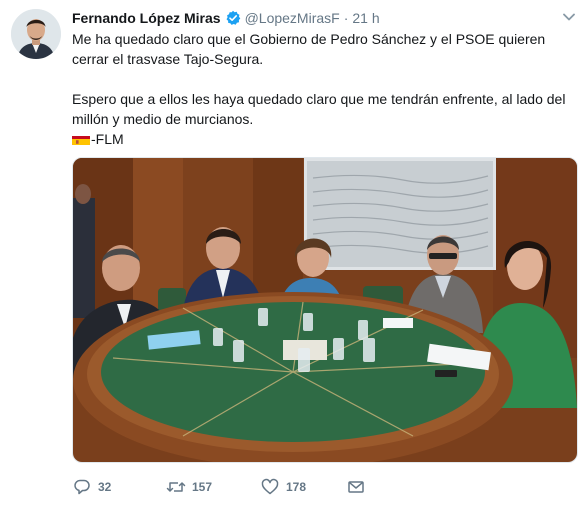 The height and width of the screenshot is (505, 588). Describe the element at coordinates (325, 139) in the screenshot. I see `tweet-signature: -FLM` at that location.